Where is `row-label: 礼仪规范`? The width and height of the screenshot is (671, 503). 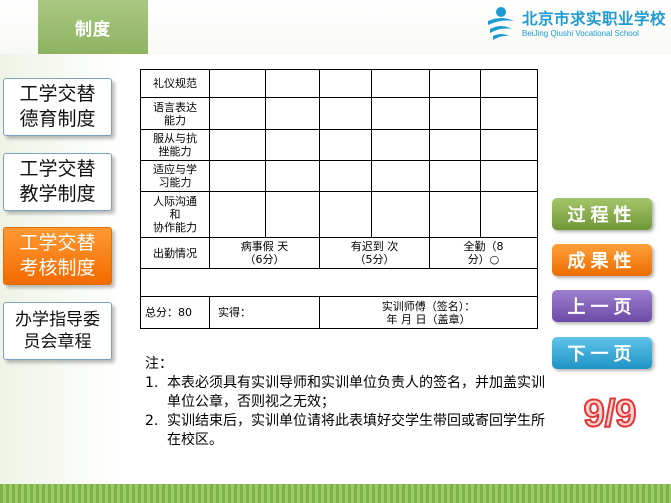 row-label: 礼仪规范 is located at coordinates (175, 83).